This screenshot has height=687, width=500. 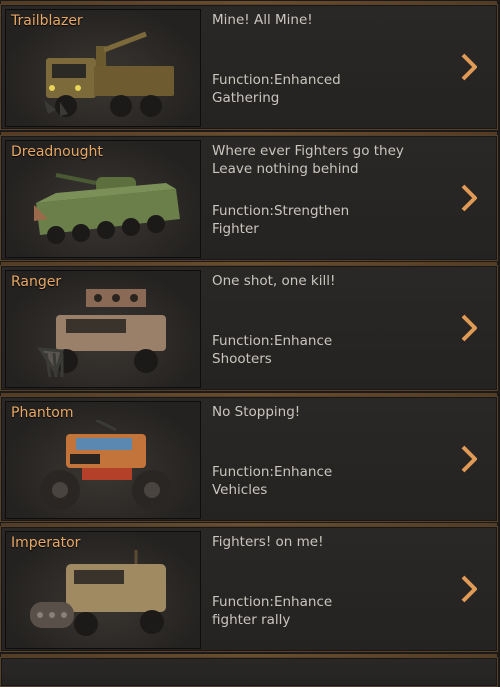 What do you see at coordinates (322, 481) in the screenshot?
I see `vehicle-function: Function:Enhance Vehicles` at bounding box center [322, 481].